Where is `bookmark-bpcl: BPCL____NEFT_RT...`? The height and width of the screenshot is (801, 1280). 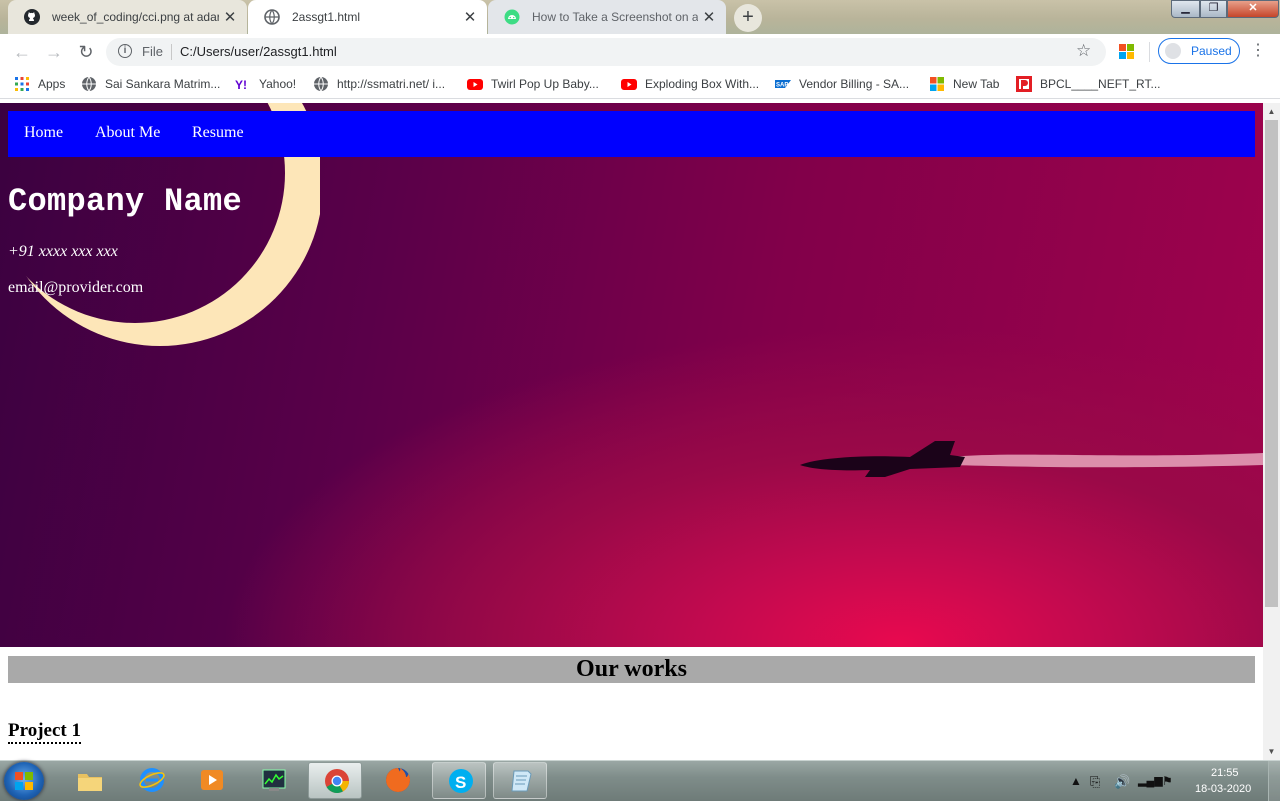 bookmark-bpcl: BPCL____NEFT_RT... is located at coordinates (1088, 84).